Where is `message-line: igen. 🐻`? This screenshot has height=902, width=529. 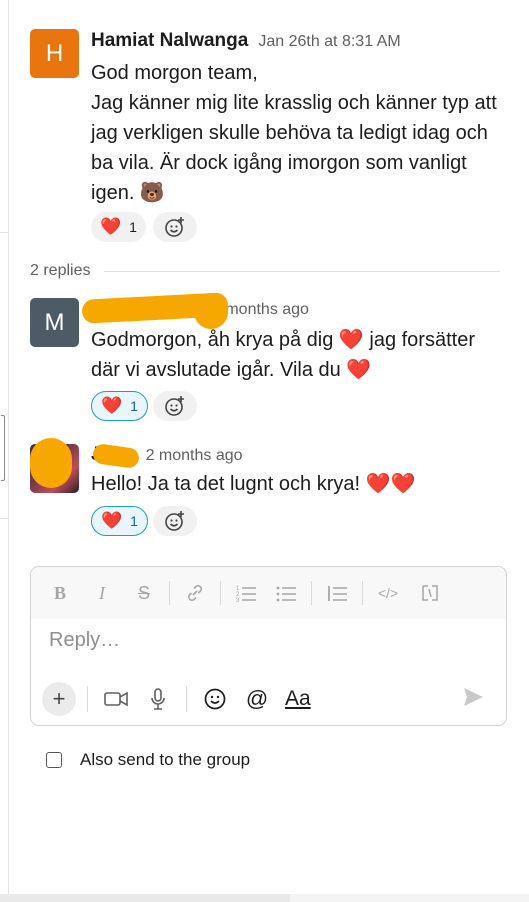
message-line: igen. 🐻 is located at coordinates (128, 193).